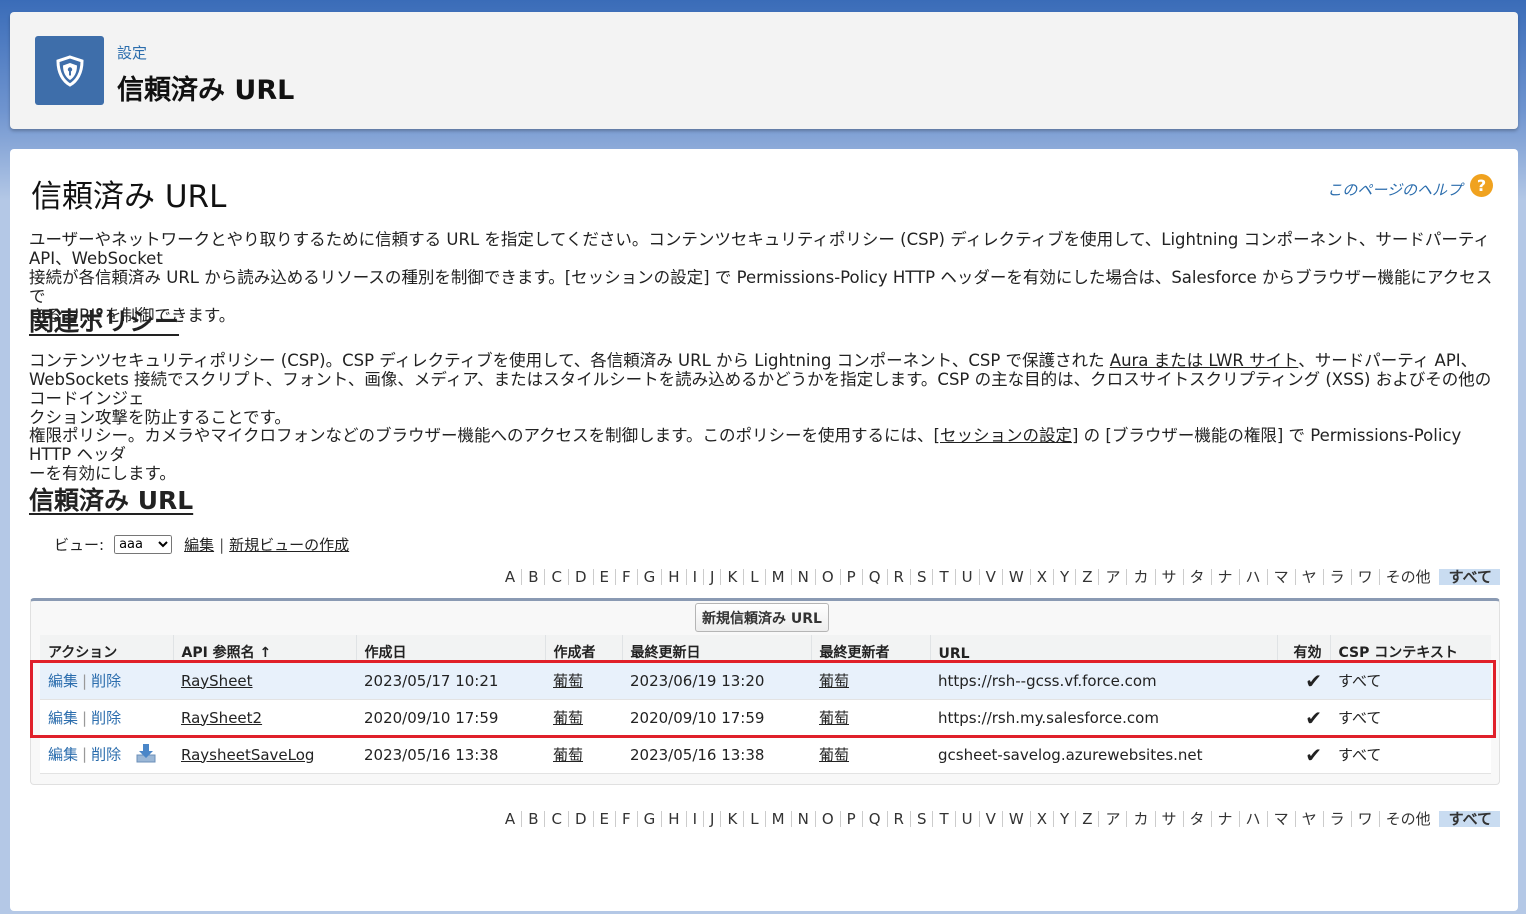 This screenshot has height=914, width=1526. I want to click on column-header: 有効, so click(1303, 649).